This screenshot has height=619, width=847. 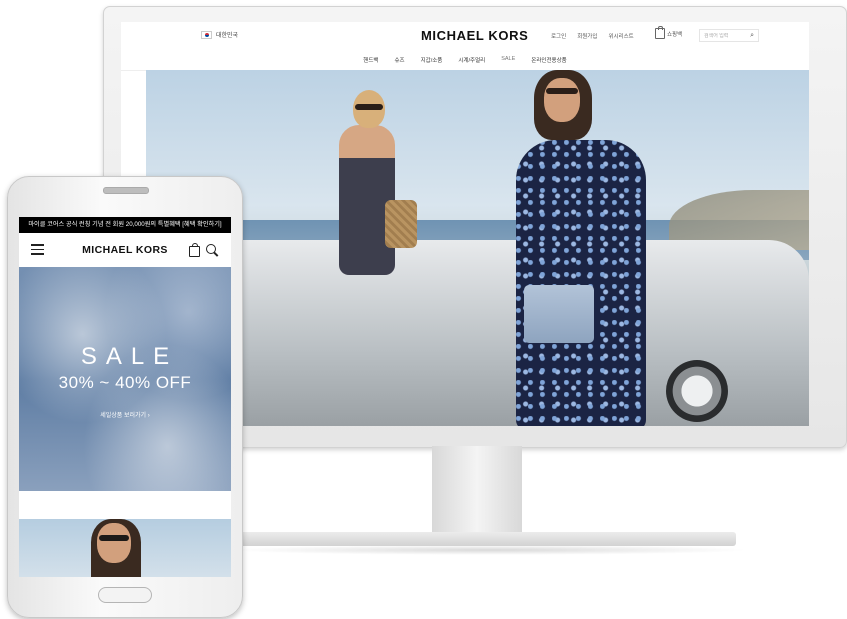 I want to click on nav-sale: SALE, so click(x=508, y=60).